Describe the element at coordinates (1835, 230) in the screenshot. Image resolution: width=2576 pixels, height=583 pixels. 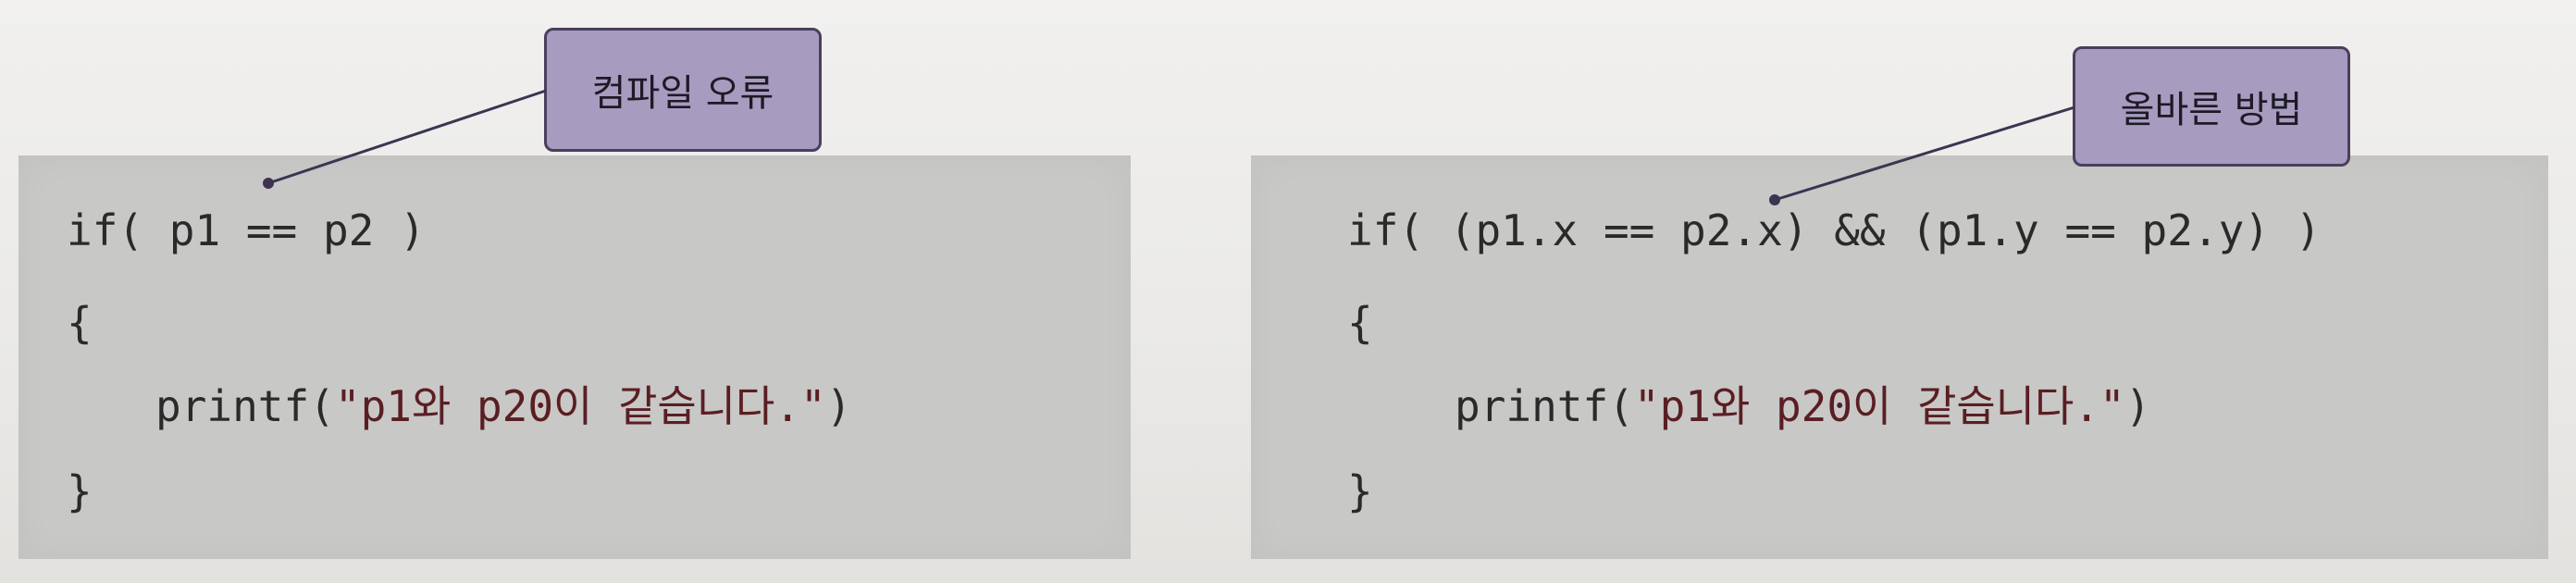
I see `code-line-if: if( (p1.x == p2.x) && (p1.y == p2.y) )` at that location.